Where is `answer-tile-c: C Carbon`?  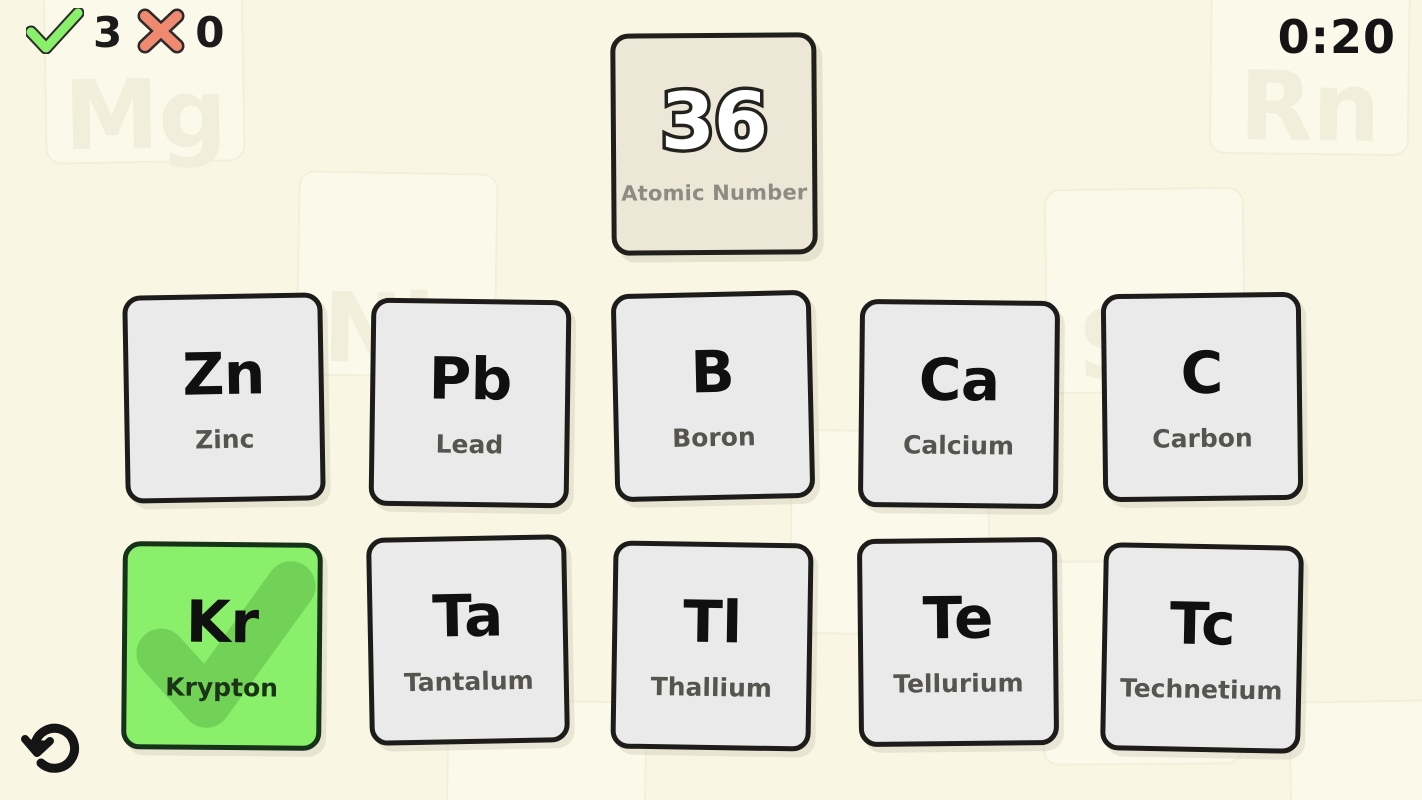
answer-tile-c: C Carbon is located at coordinates (1202, 397).